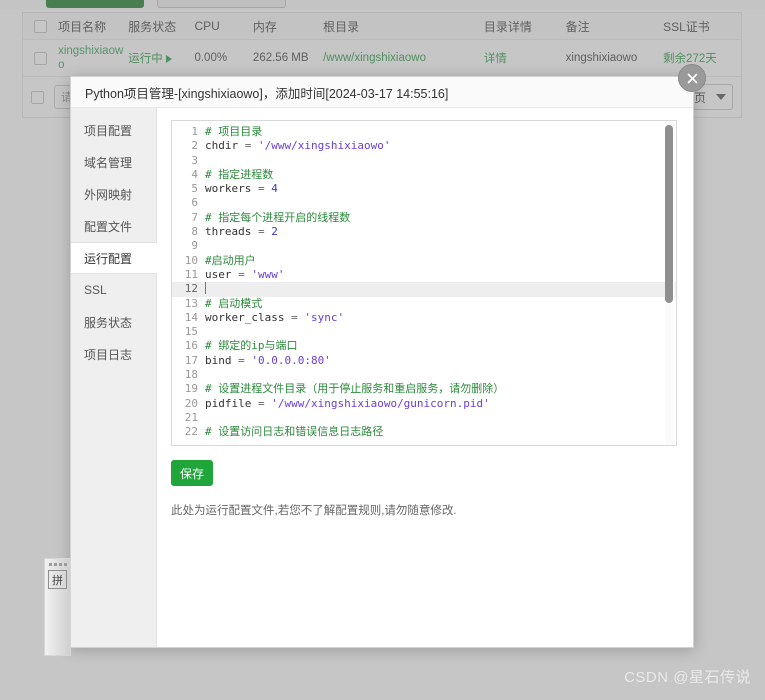 The width and height of the screenshot is (765, 700). What do you see at coordinates (194, 160) in the screenshot?
I see `line-number: 3` at bounding box center [194, 160].